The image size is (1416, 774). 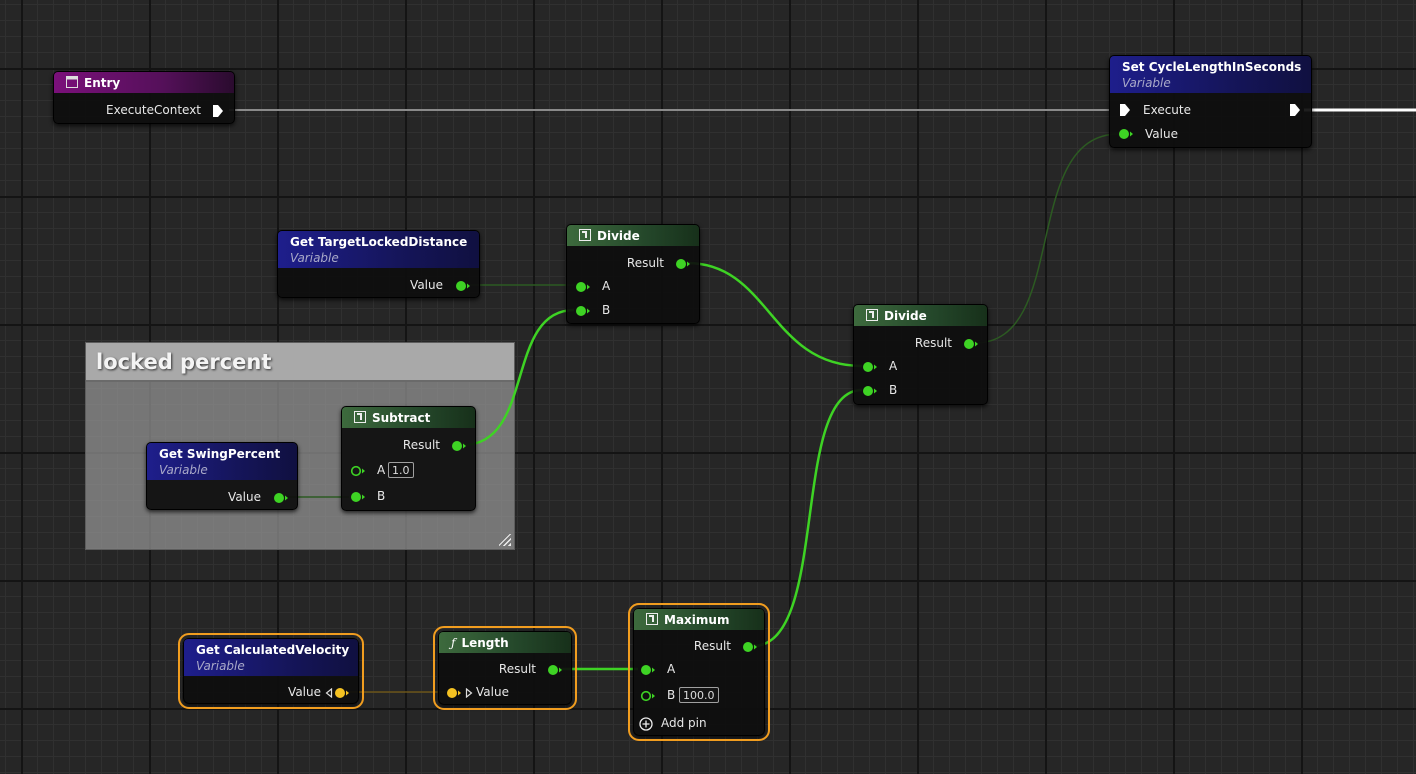 I want to click on divide2-header: Divide, so click(x=920, y=315).